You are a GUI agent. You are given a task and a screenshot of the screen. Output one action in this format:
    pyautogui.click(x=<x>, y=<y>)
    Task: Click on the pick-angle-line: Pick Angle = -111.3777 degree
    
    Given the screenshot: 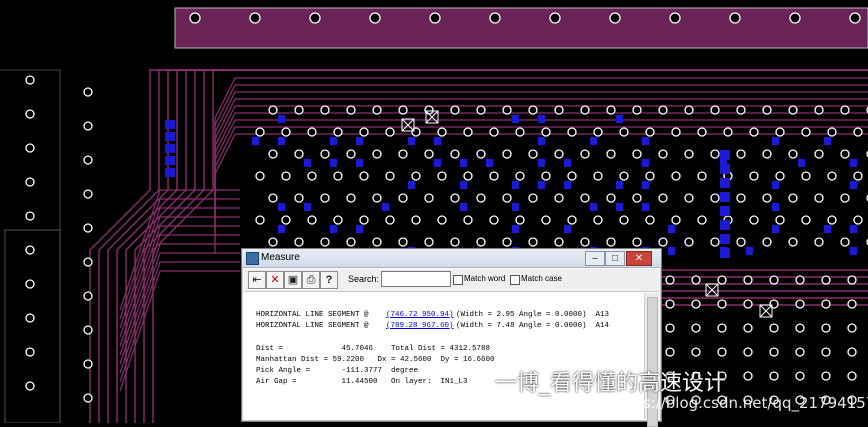 What is the action you would take?
    pyautogui.click(x=337, y=371)
    